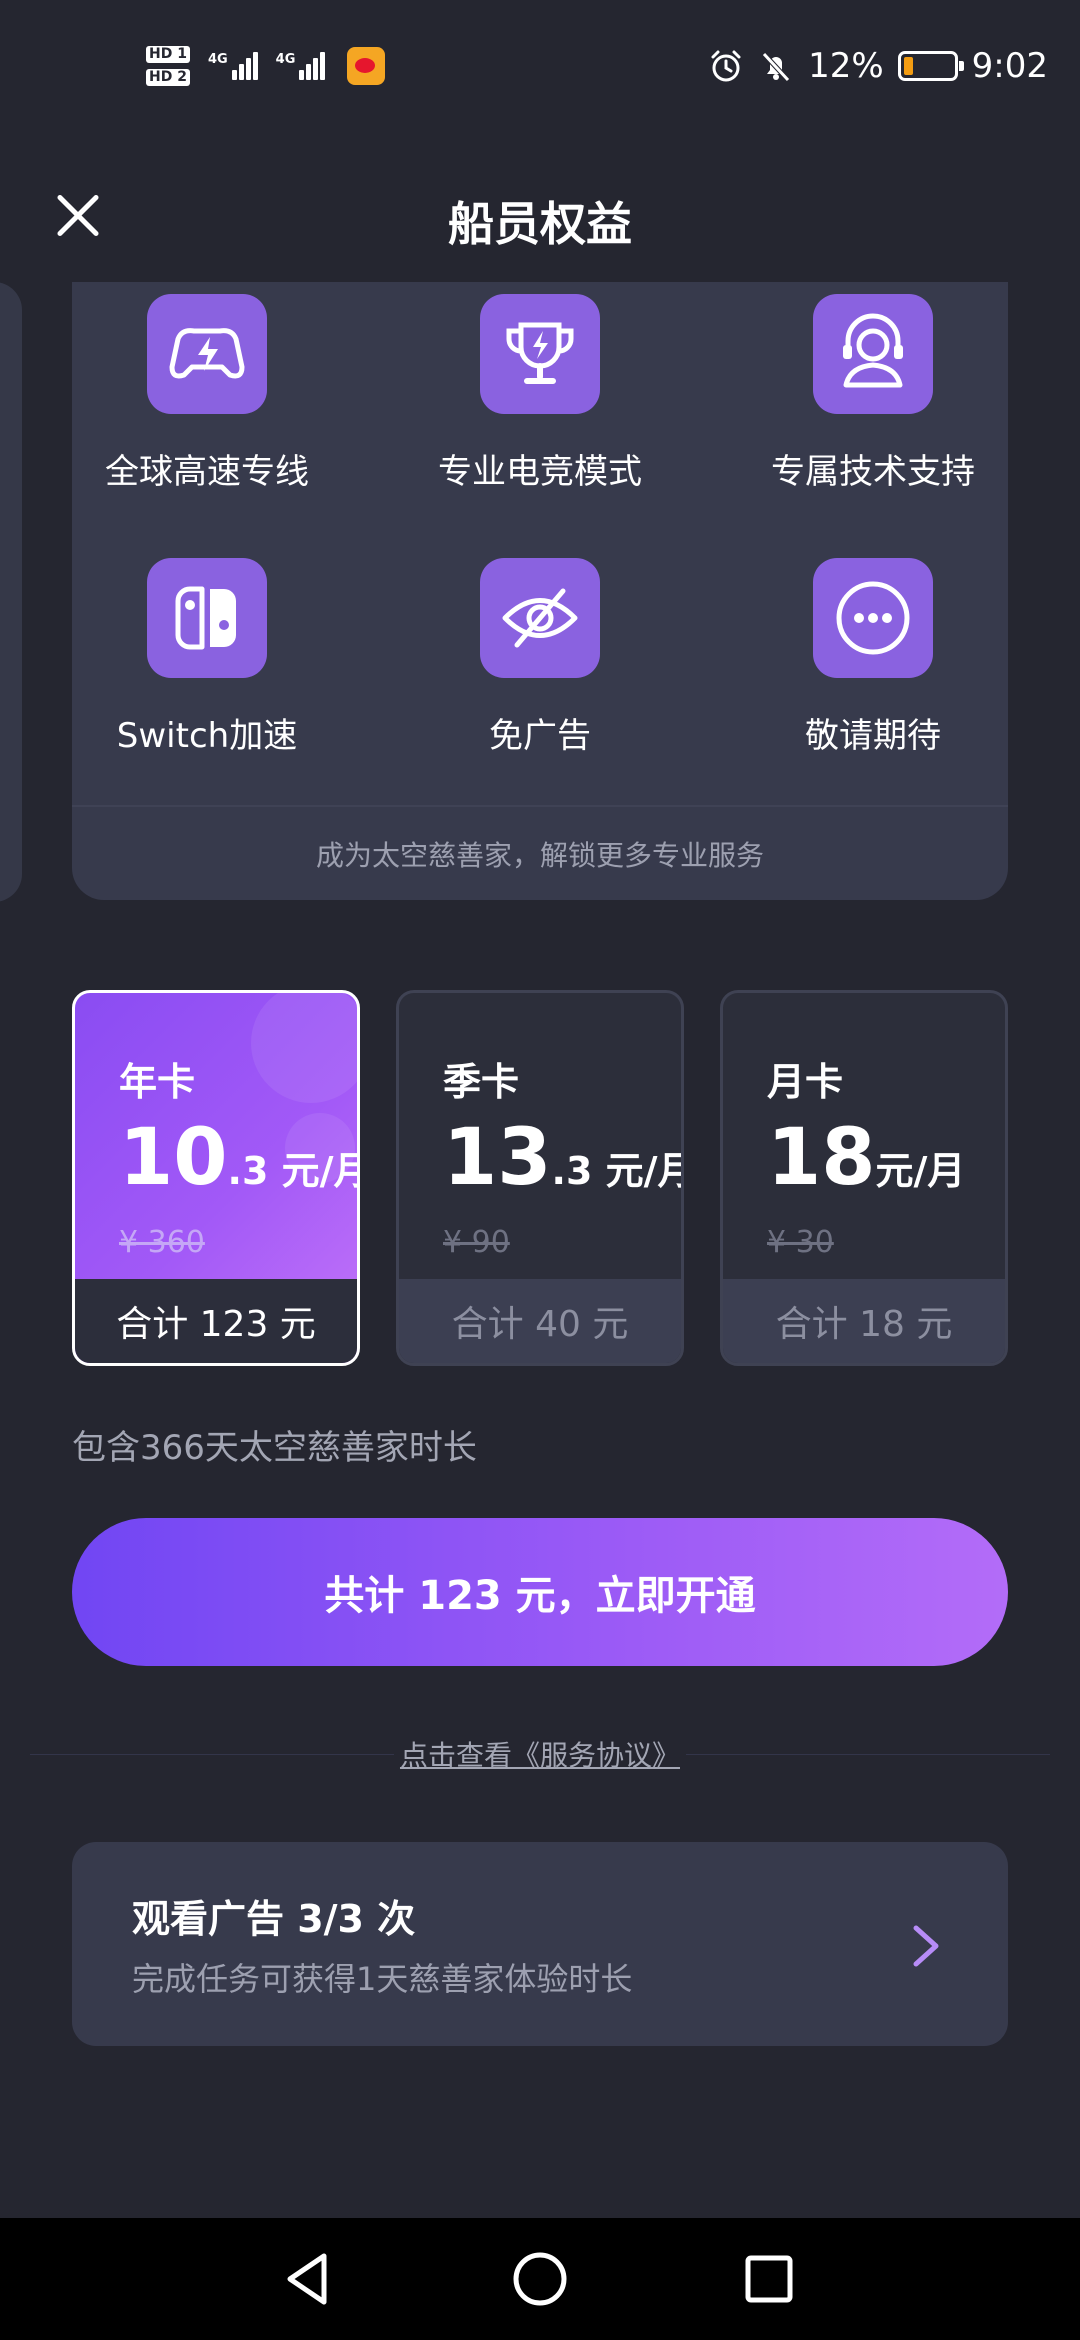  Describe the element at coordinates (476, 1242) in the screenshot. I see `plan-original-price: ¥ 90` at that location.